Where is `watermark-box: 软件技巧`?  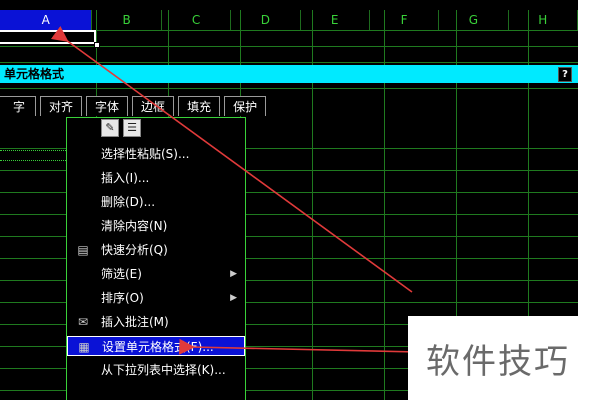
watermark-box: 软件技巧 is located at coordinates (504, 358).